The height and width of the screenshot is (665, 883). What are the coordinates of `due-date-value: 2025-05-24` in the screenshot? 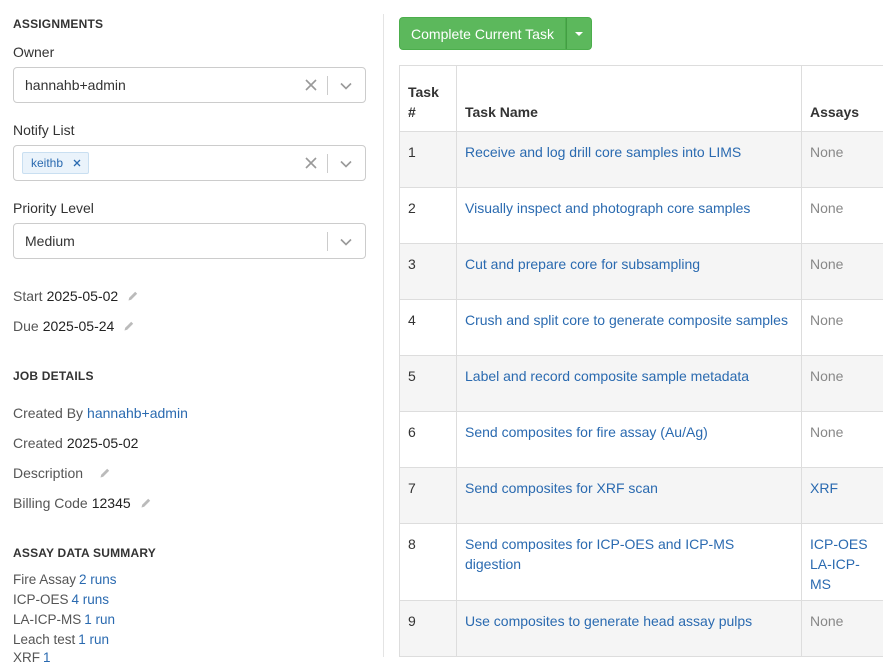 It's located at (79, 326).